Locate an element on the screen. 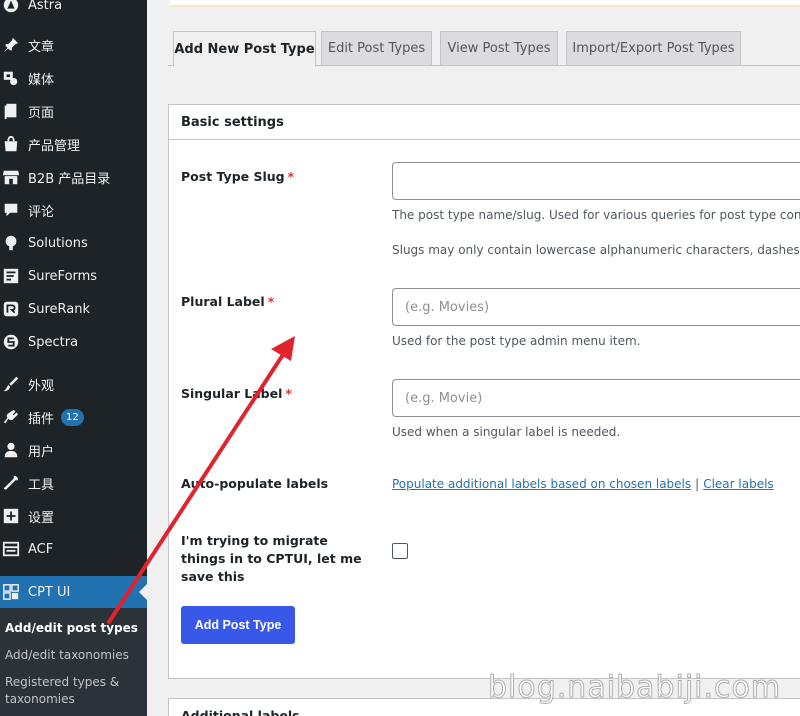 Image resolution: width=800 pixels, height=716 pixels. admin-notice is located at coordinates (485, 3).